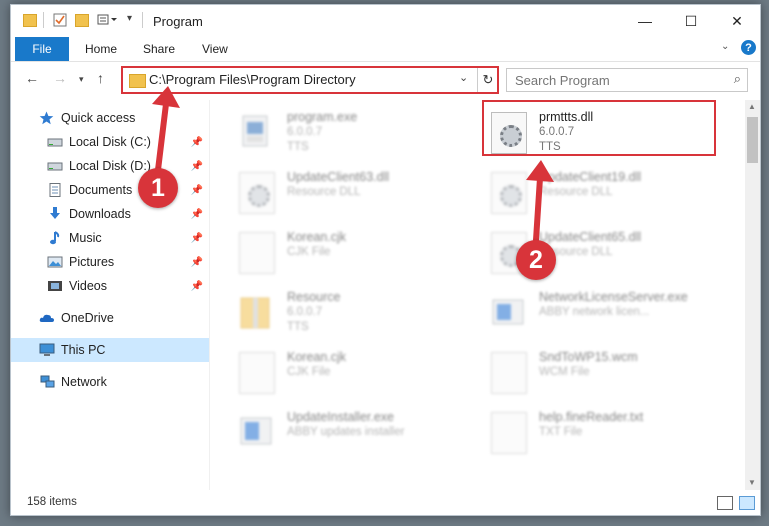 Image resolution: width=769 pixels, height=526 pixels. I want to click on callout-step-1: 1, so click(158, 188).